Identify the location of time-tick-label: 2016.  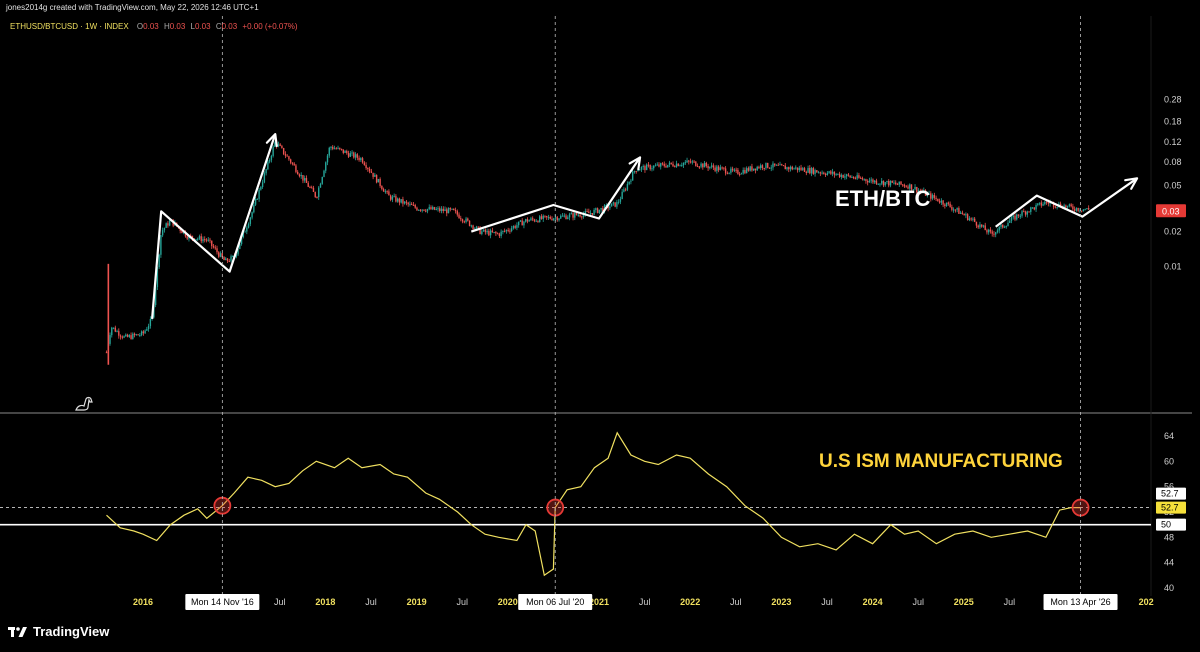
(143, 602).